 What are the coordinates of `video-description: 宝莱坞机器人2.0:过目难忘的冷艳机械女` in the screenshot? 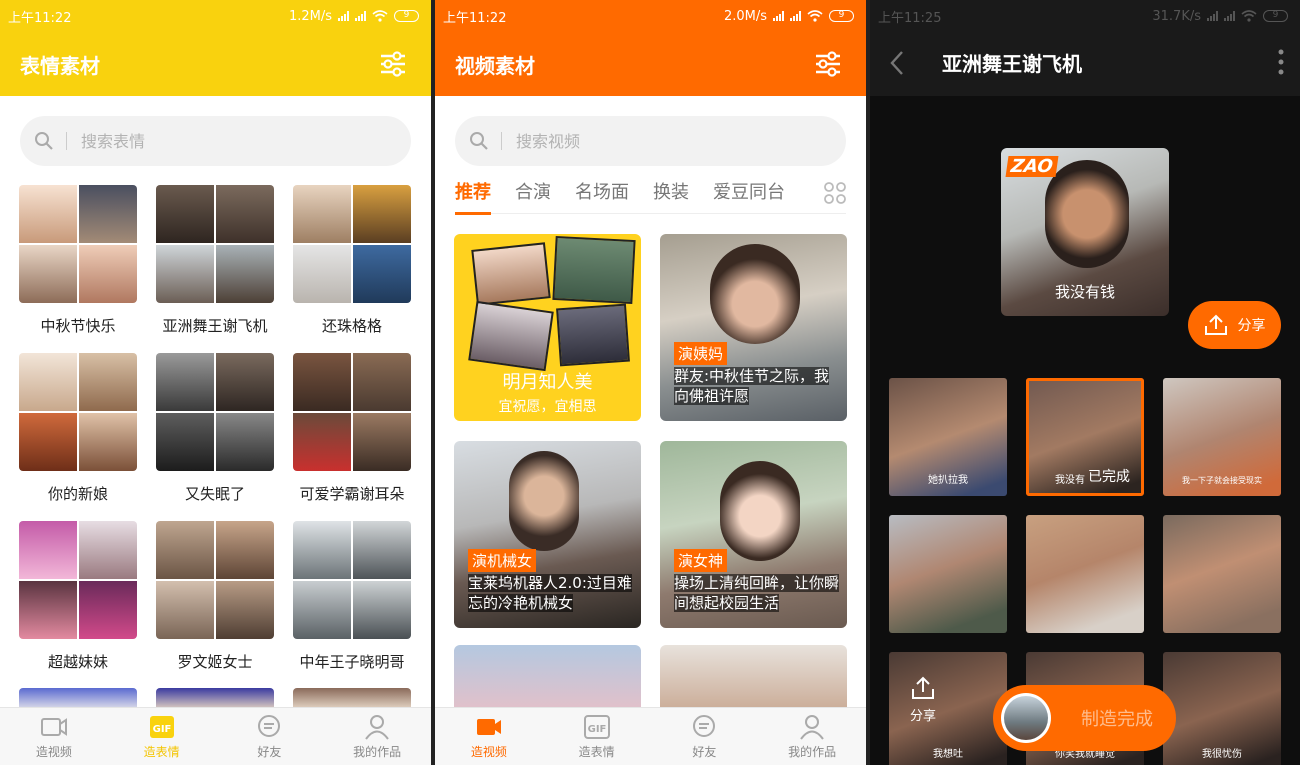 It's located at (550, 593).